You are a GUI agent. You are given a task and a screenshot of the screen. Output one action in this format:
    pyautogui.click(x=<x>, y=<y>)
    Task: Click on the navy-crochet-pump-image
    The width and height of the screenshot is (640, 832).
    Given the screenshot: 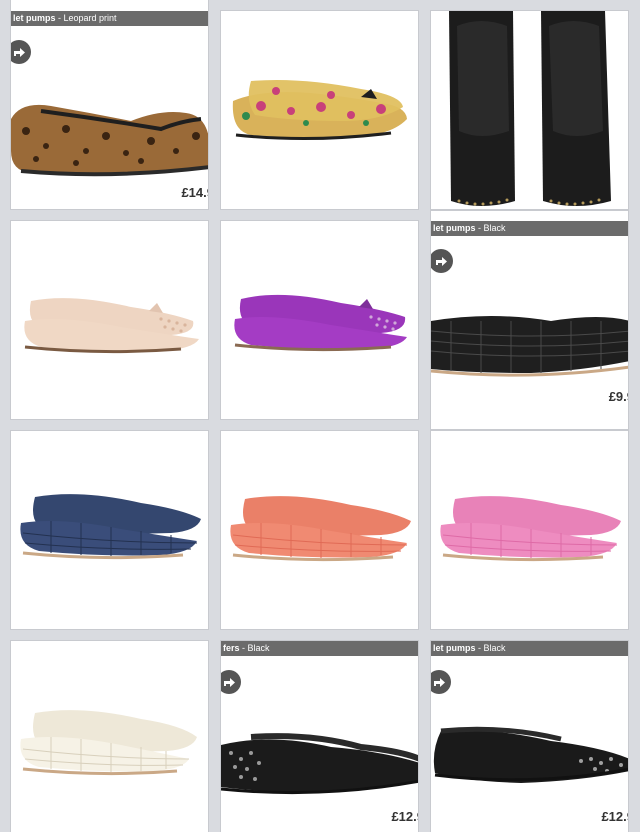 What is the action you would take?
    pyautogui.click(x=110, y=527)
    